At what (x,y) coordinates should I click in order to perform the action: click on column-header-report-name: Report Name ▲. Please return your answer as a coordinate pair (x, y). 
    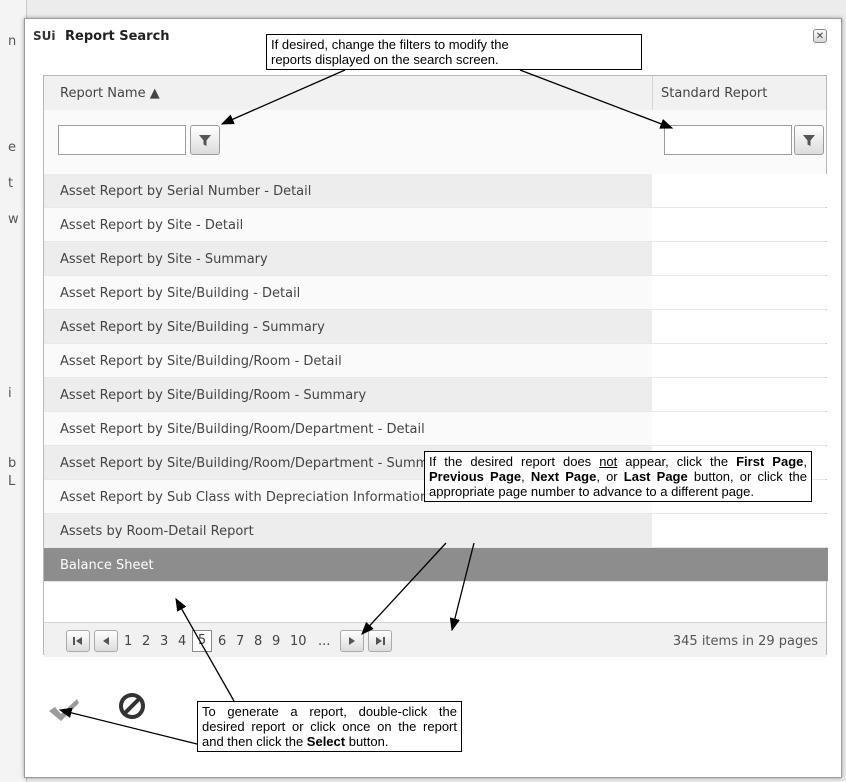
    Looking at the image, I should click on (110, 93).